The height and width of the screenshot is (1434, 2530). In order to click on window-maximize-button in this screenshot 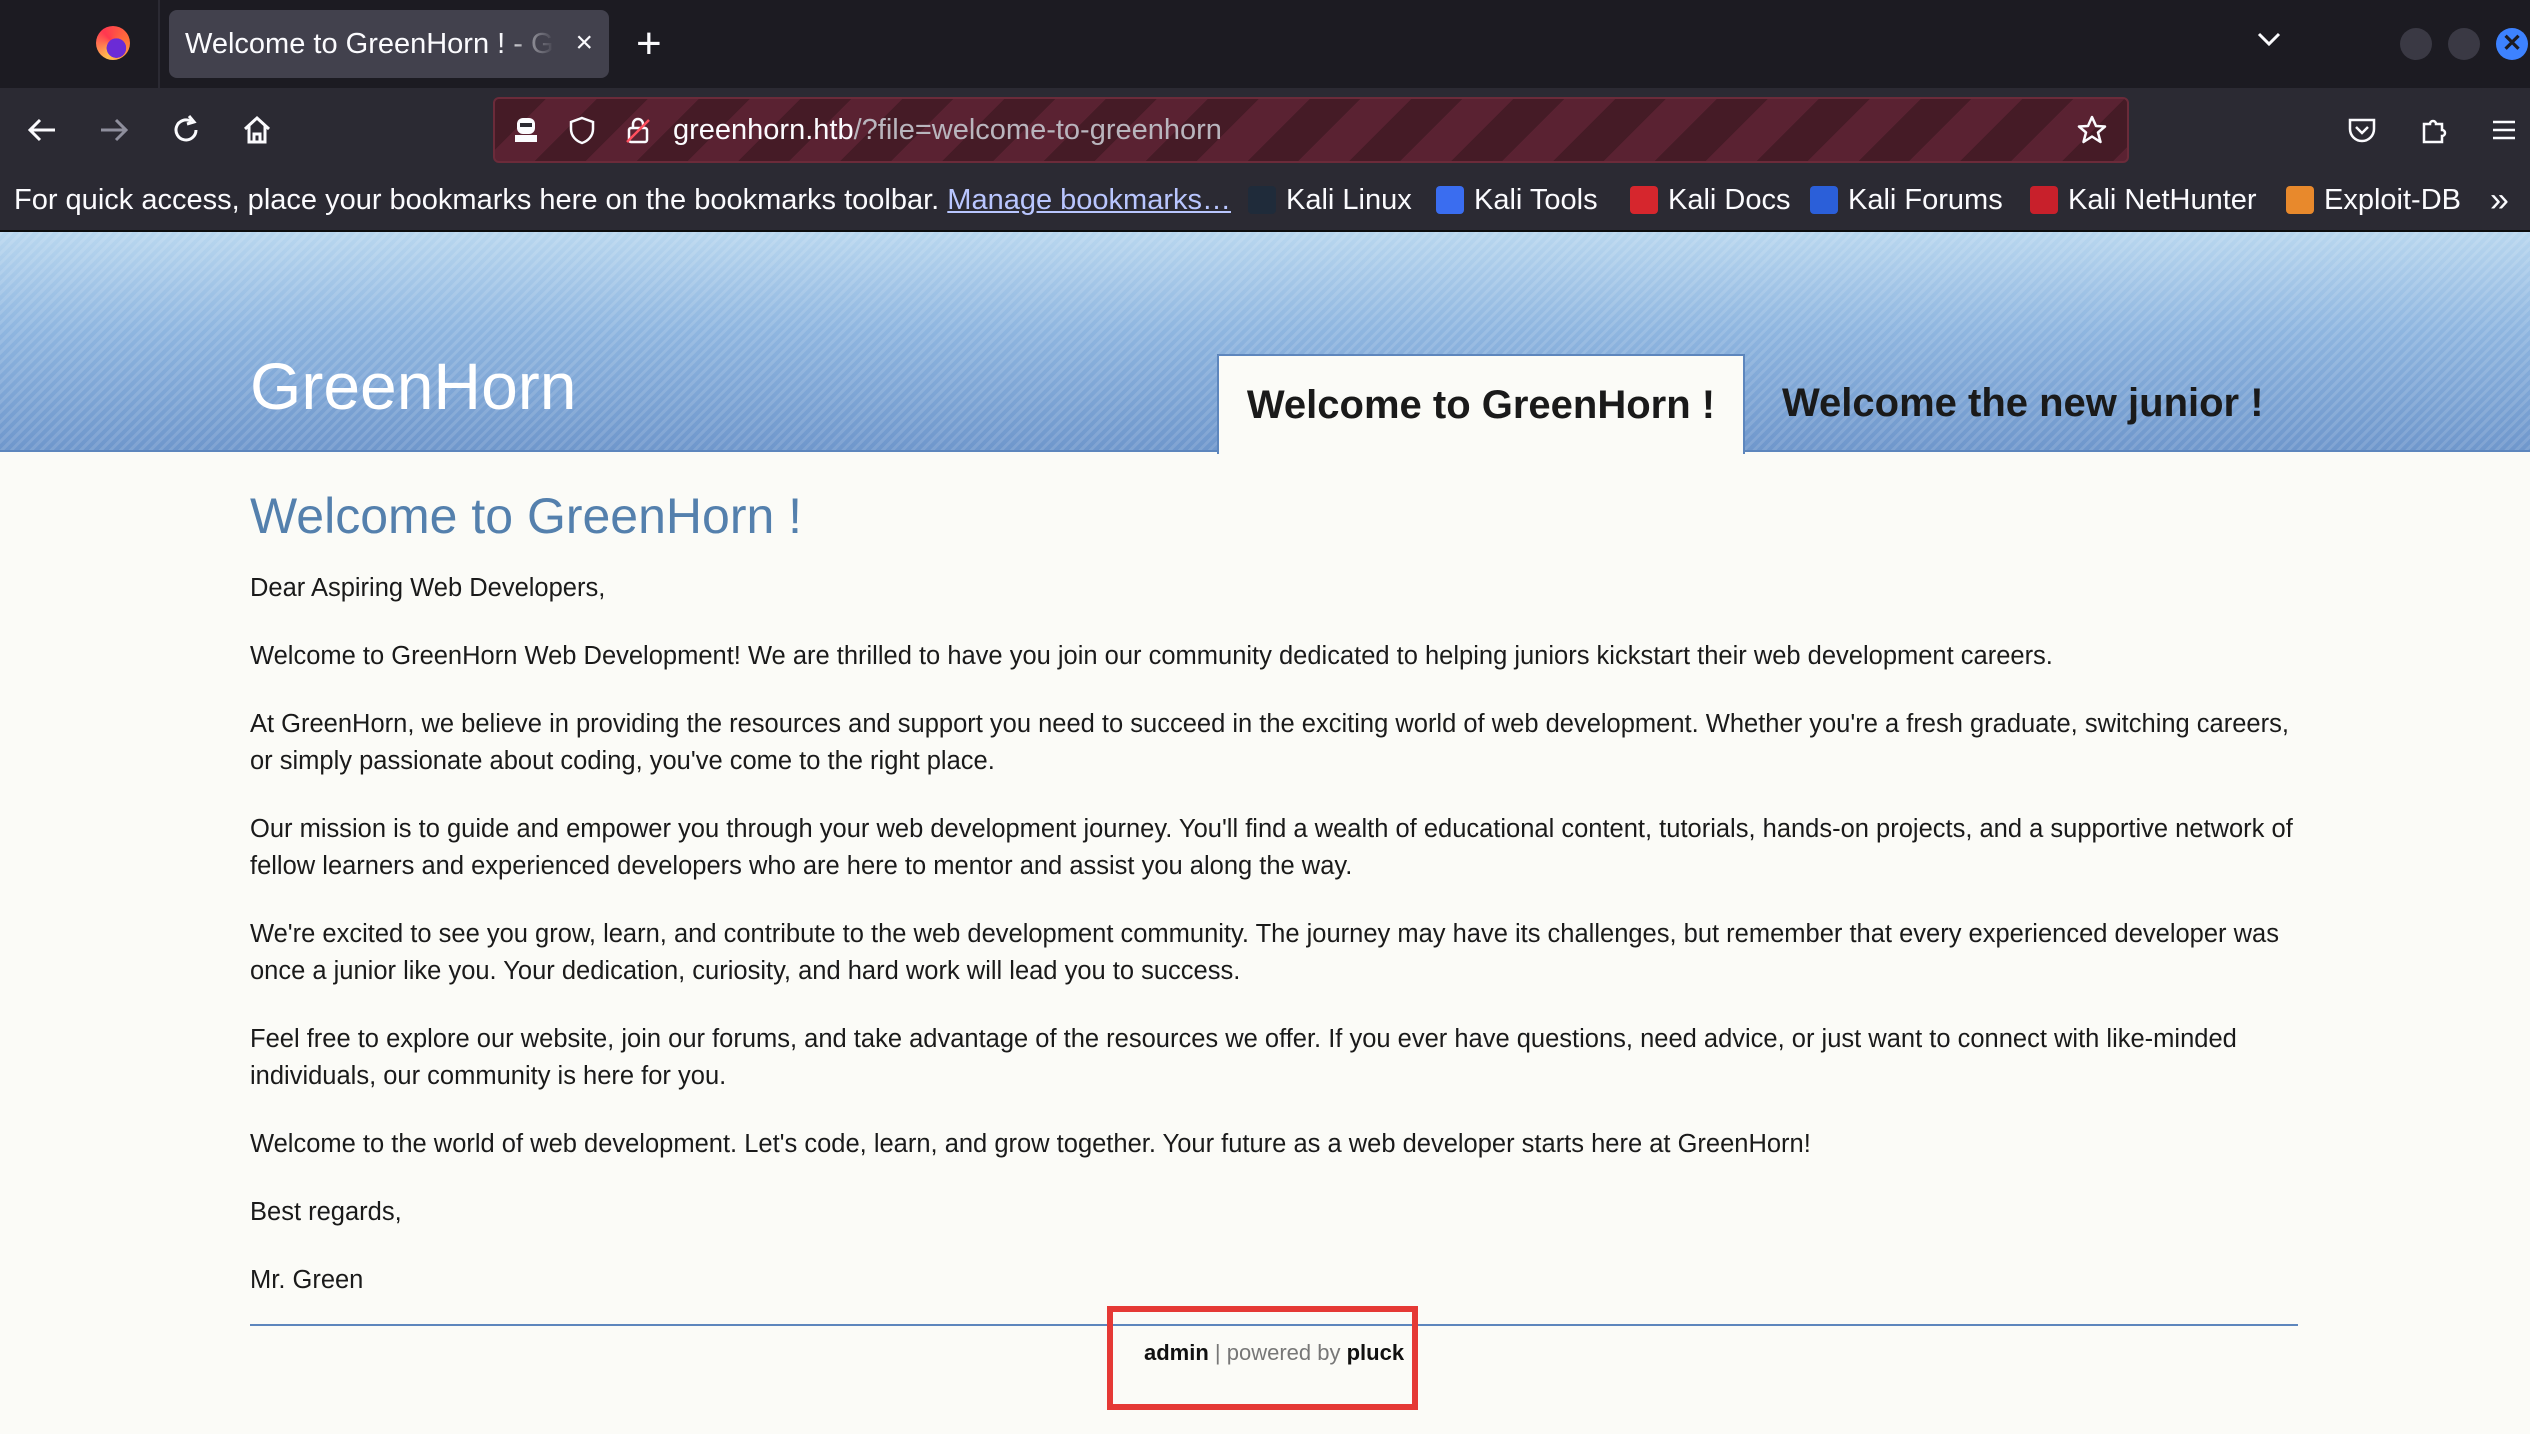, I will do `click(2464, 44)`.